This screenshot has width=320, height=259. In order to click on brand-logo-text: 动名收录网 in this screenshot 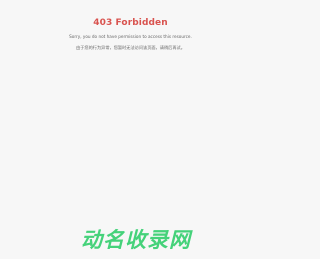, I will do `click(137, 240)`.